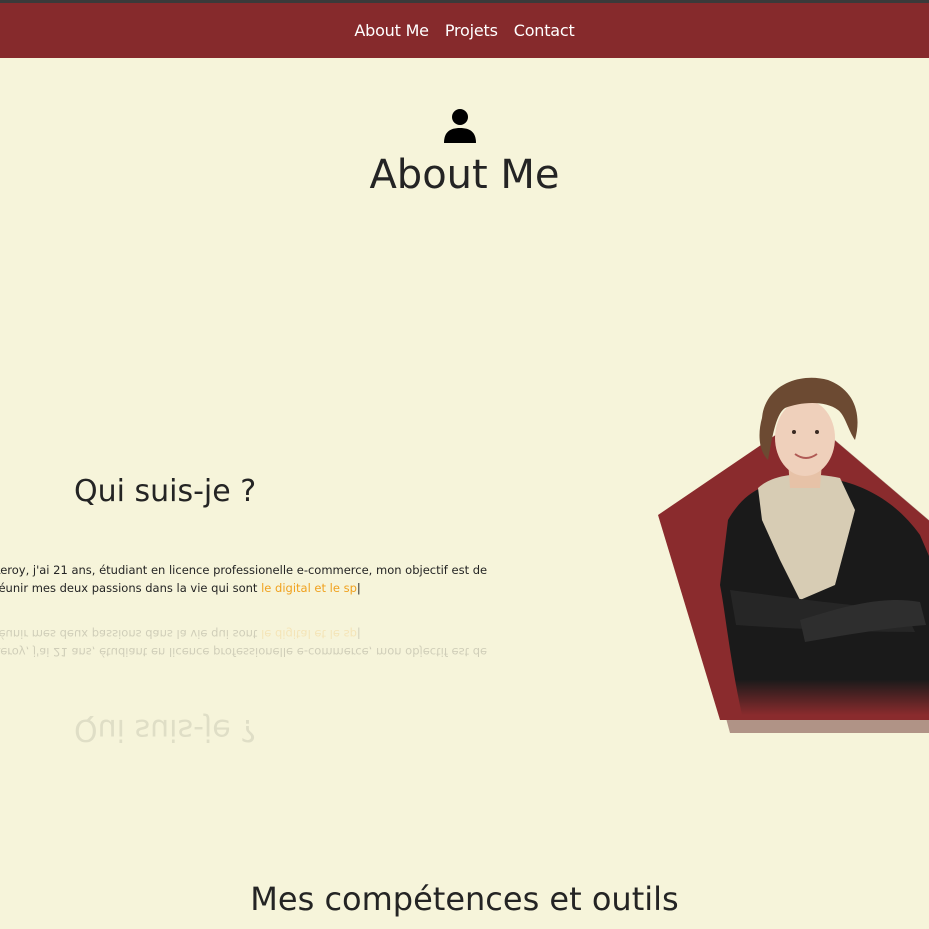 The image size is (929, 929). Describe the element at coordinates (391, 30) in the screenshot. I see `nav-link-about: About Me` at that location.